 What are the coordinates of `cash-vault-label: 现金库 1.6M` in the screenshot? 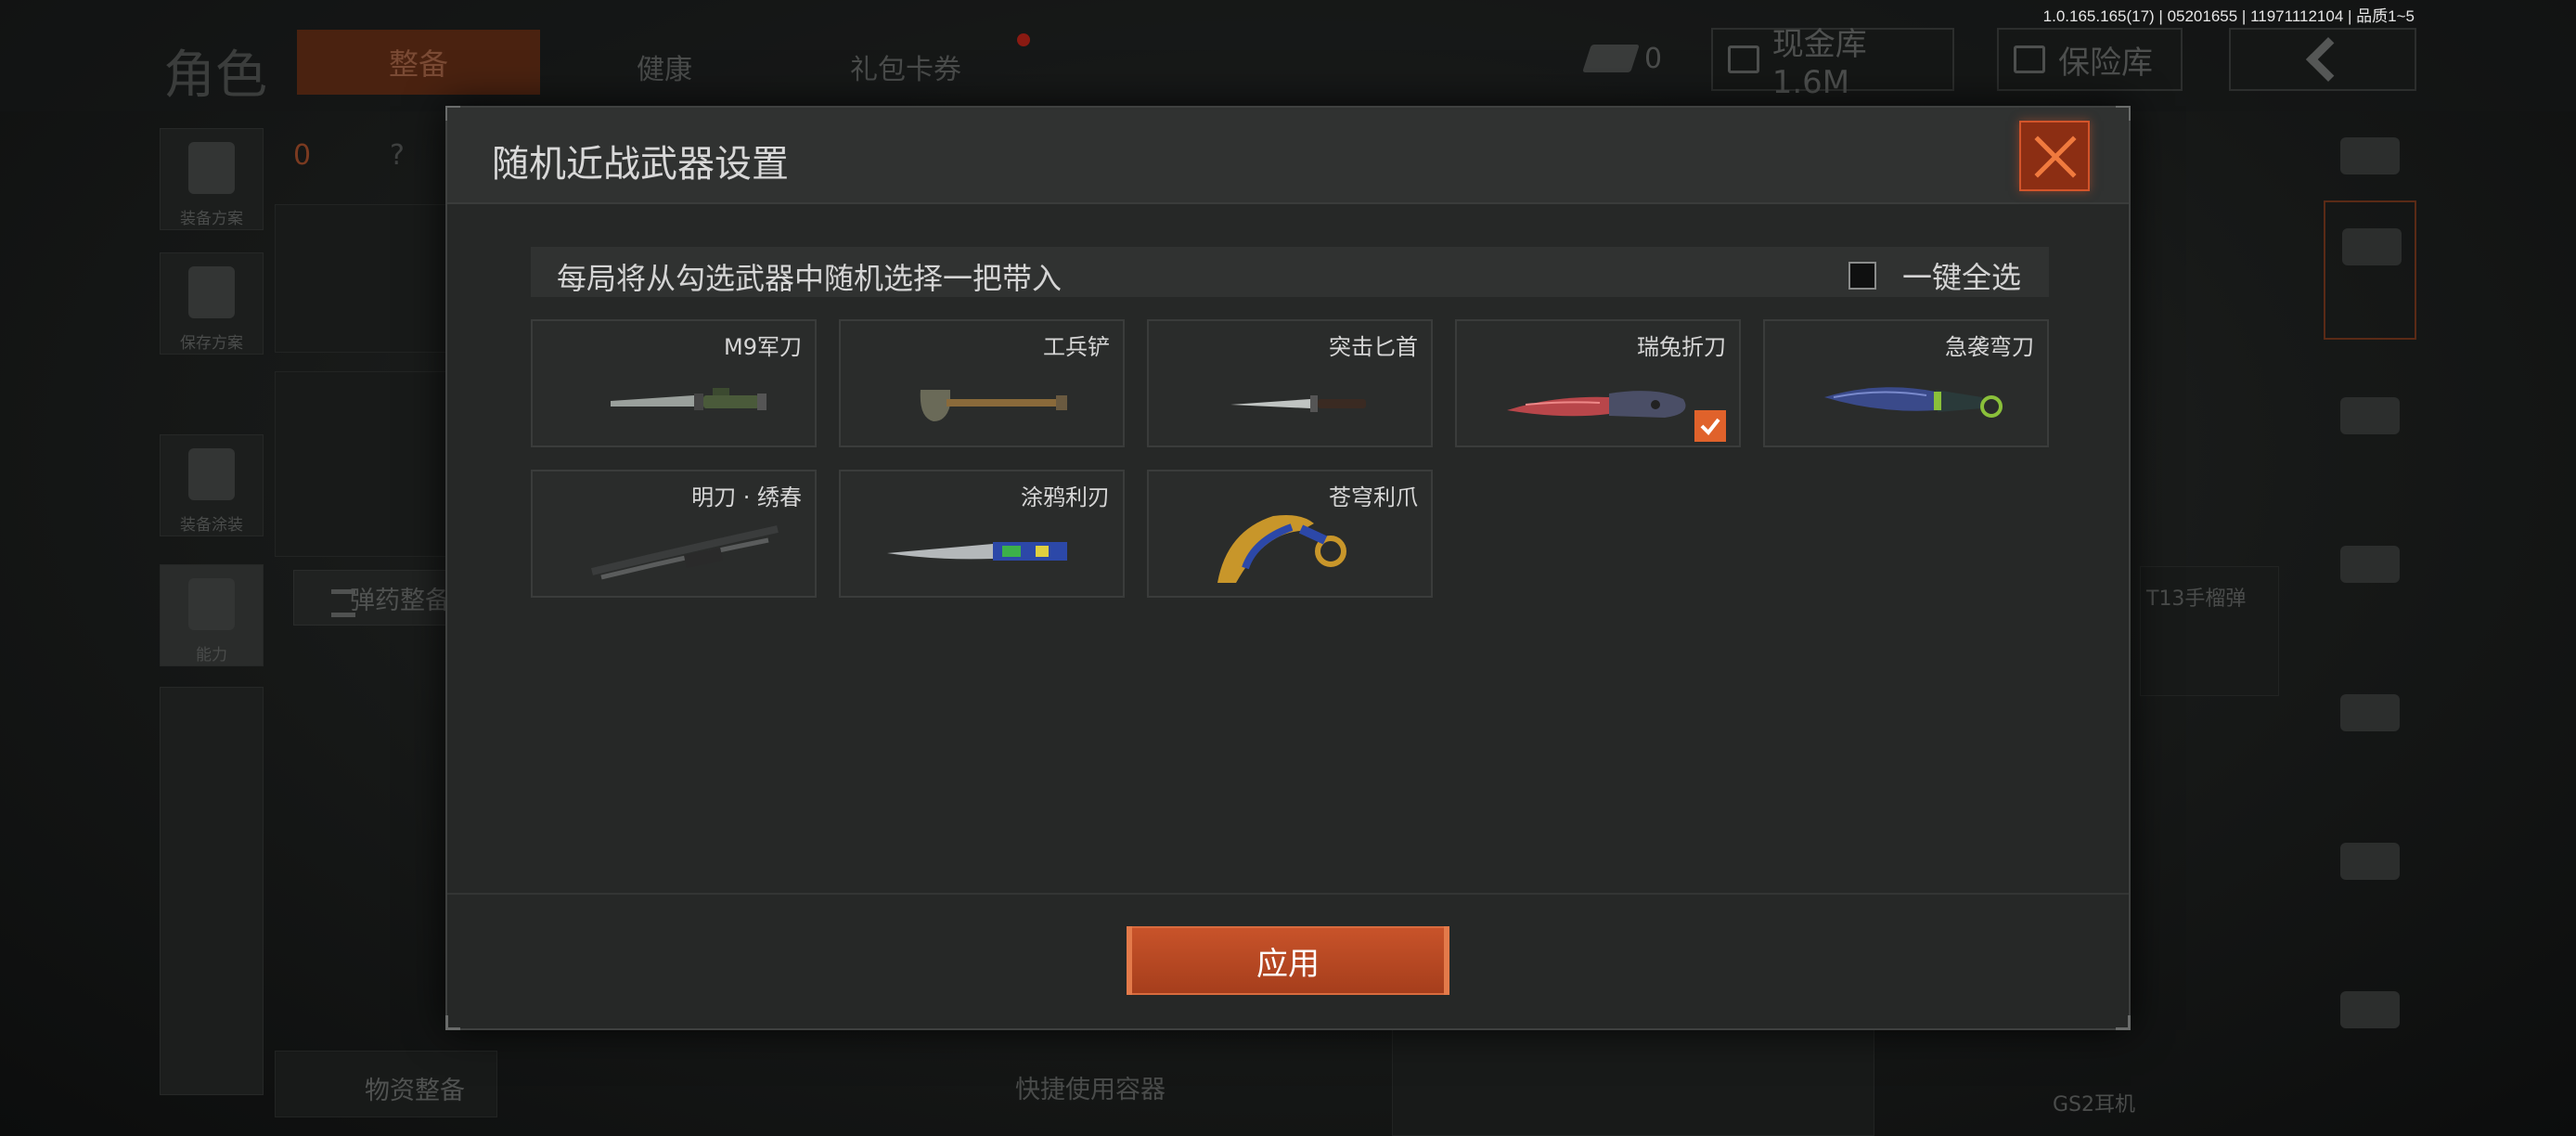 It's located at (1819, 63).